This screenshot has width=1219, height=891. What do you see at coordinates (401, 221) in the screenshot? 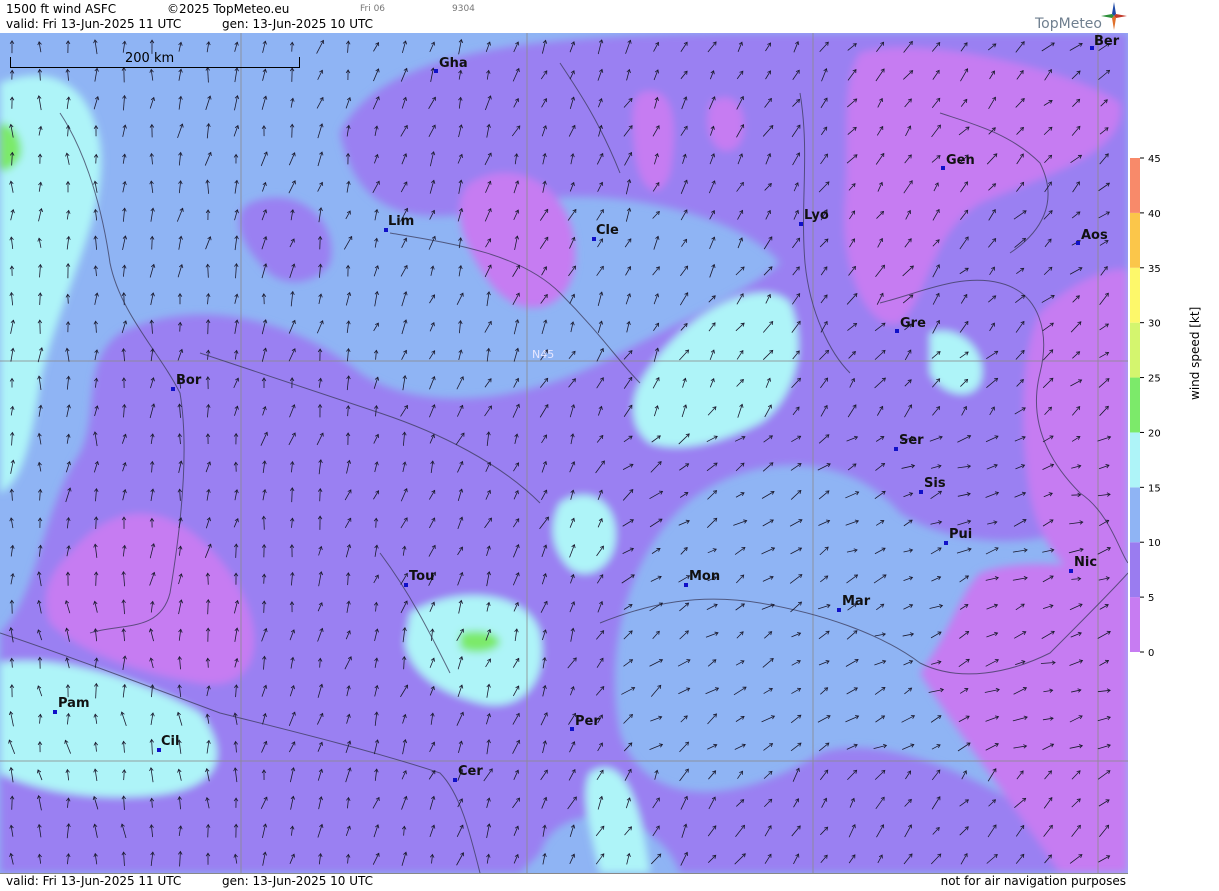
I see `city-label: Lim` at bounding box center [401, 221].